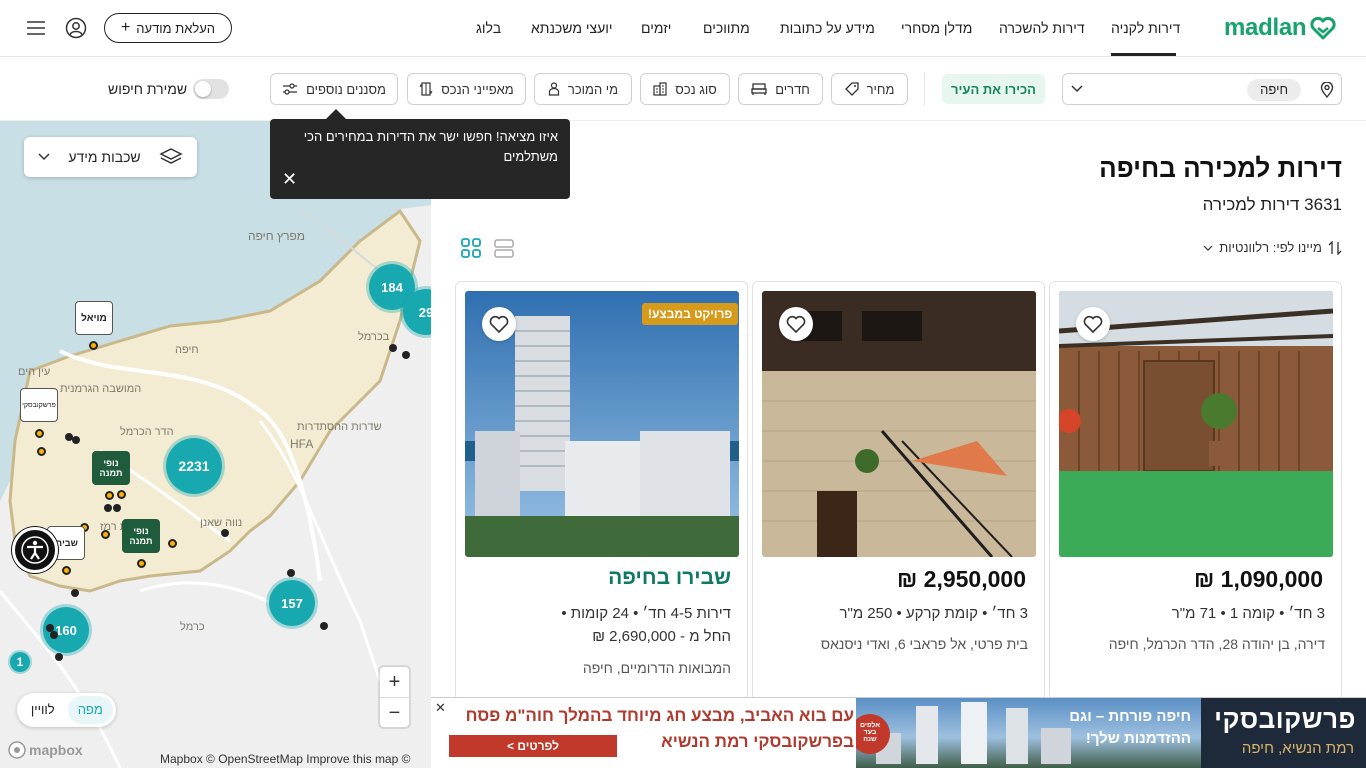 The image size is (1366, 768). I want to click on ad-stamp: אלפים בעד שנה, so click(870, 732).